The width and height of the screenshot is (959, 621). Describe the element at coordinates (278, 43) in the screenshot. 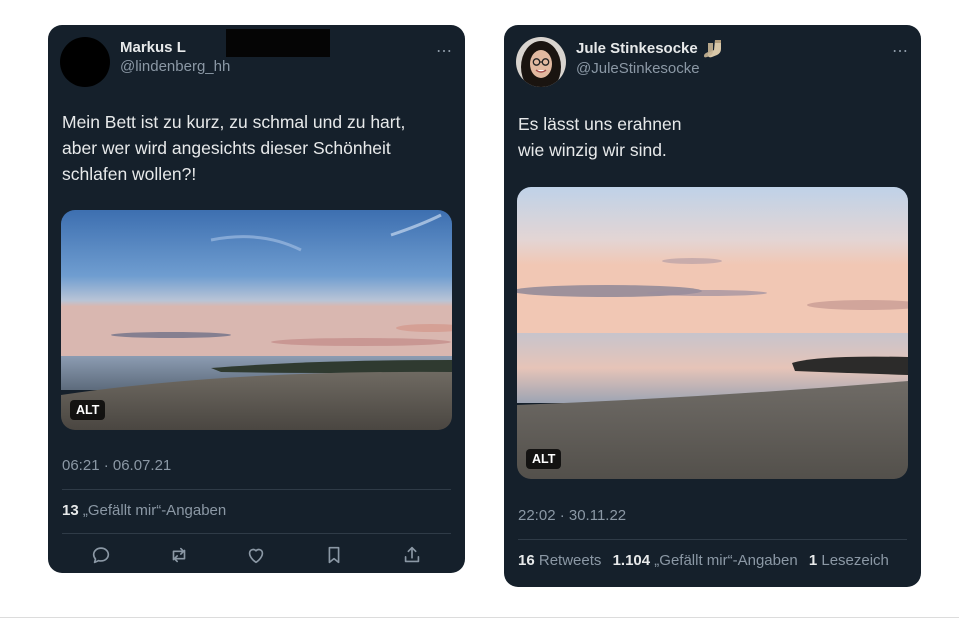

I see `redaction-mark` at that location.